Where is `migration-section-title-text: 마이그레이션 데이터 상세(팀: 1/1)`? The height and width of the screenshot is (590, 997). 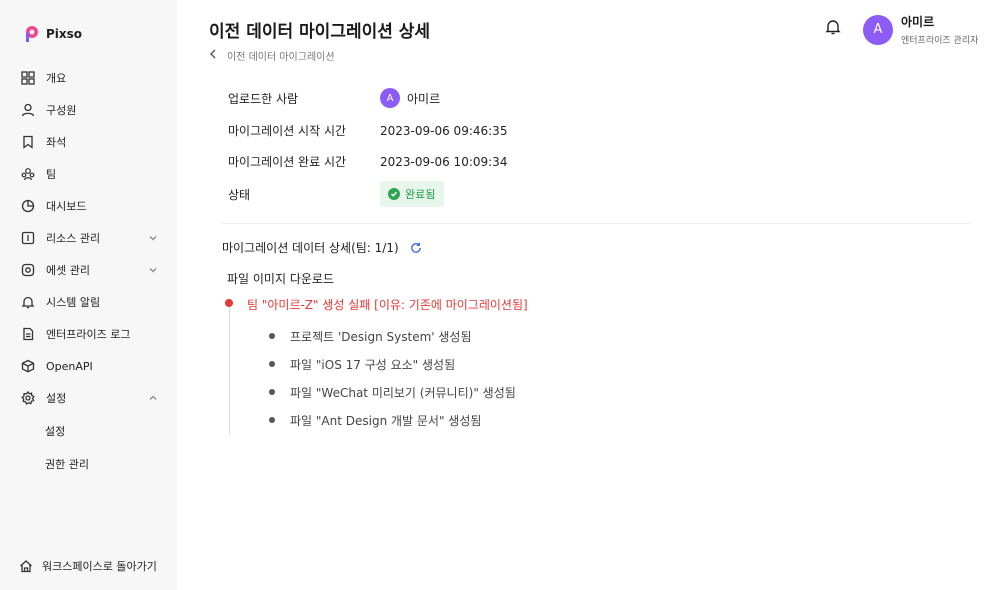
migration-section-title-text: 마이그레이션 데이터 상세(팀: 1/1) is located at coordinates (310, 248).